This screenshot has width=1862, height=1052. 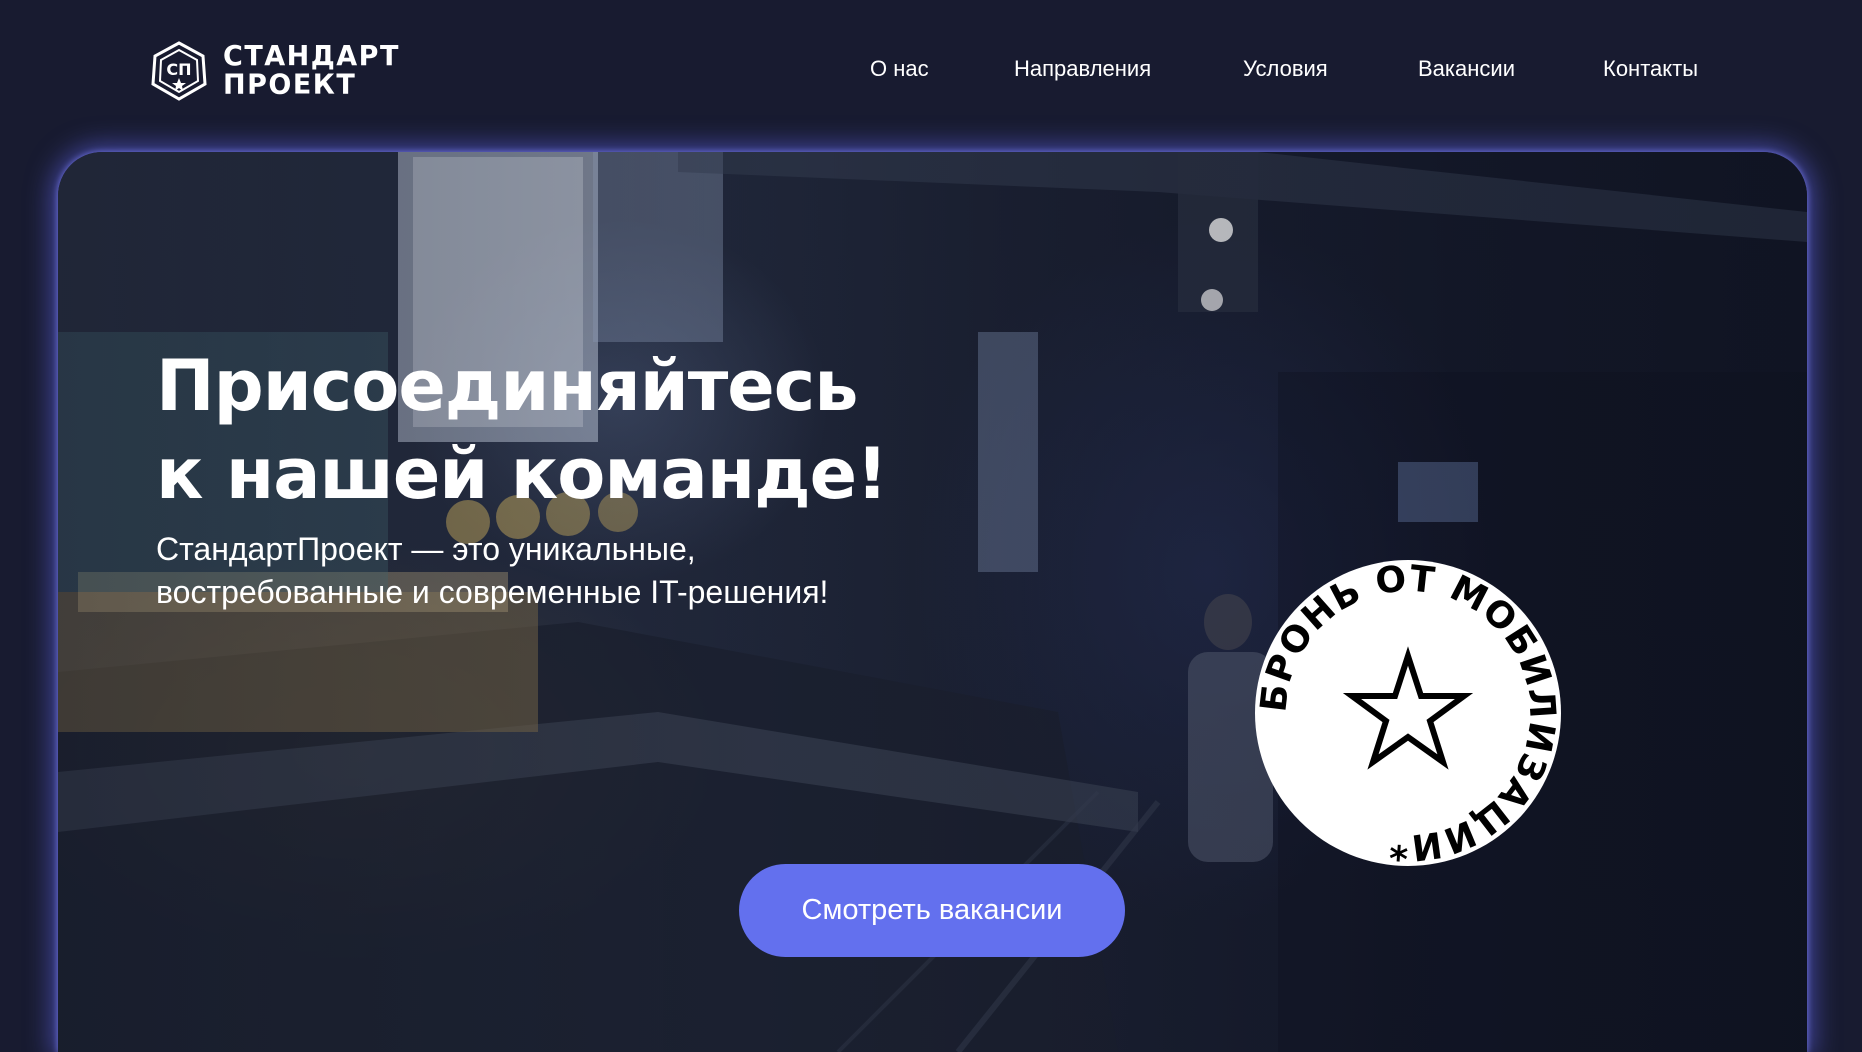 I want to click on hero-title-line-1: Присоединяйтесь, so click(x=507, y=386).